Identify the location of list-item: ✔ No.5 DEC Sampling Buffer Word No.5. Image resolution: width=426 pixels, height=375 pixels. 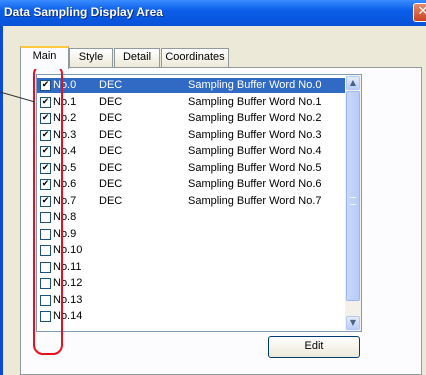
(192, 168).